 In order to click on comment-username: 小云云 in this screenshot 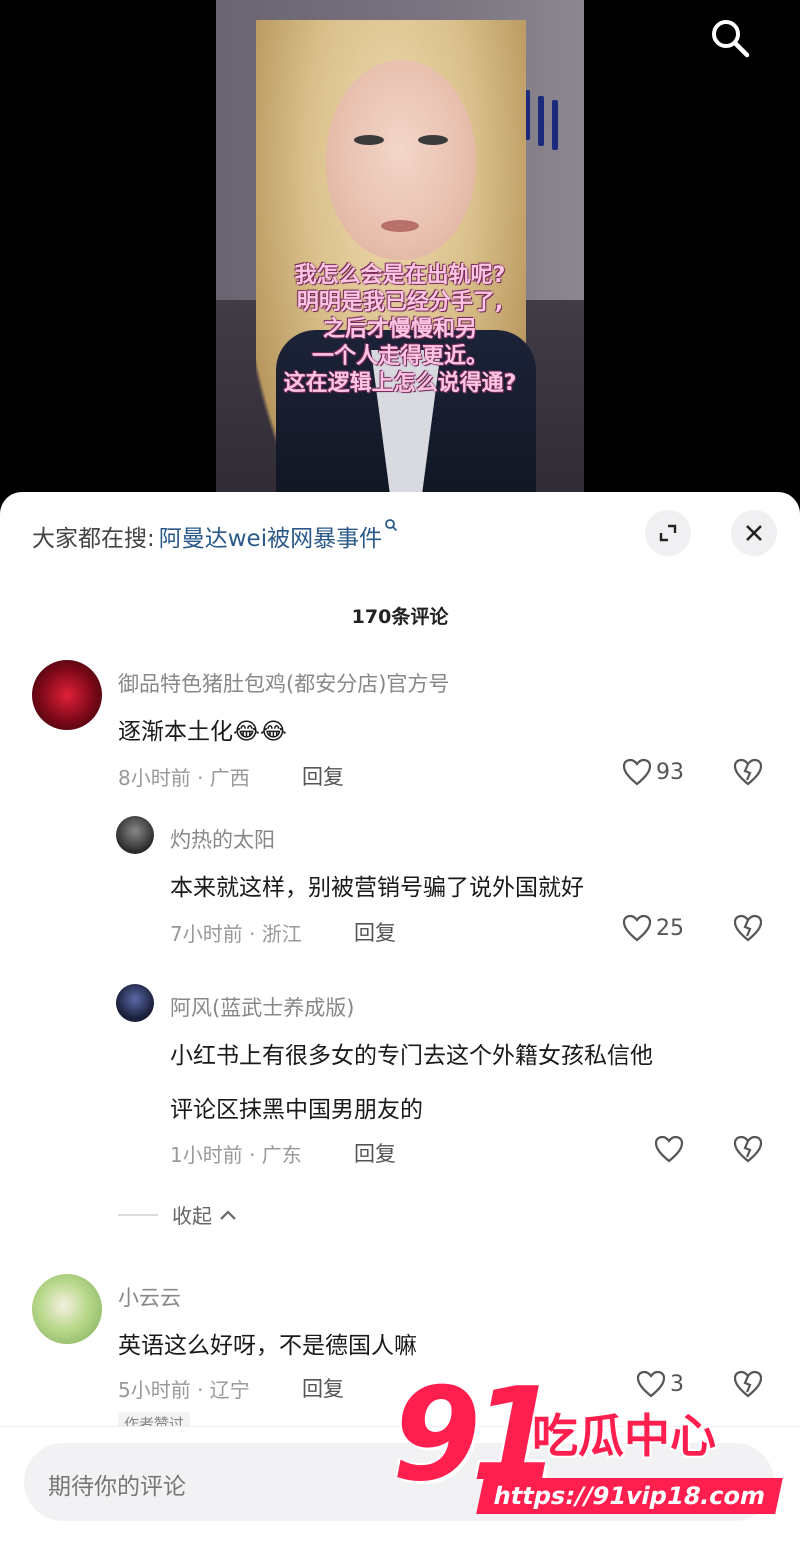, I will do `click(149, 1297)`.